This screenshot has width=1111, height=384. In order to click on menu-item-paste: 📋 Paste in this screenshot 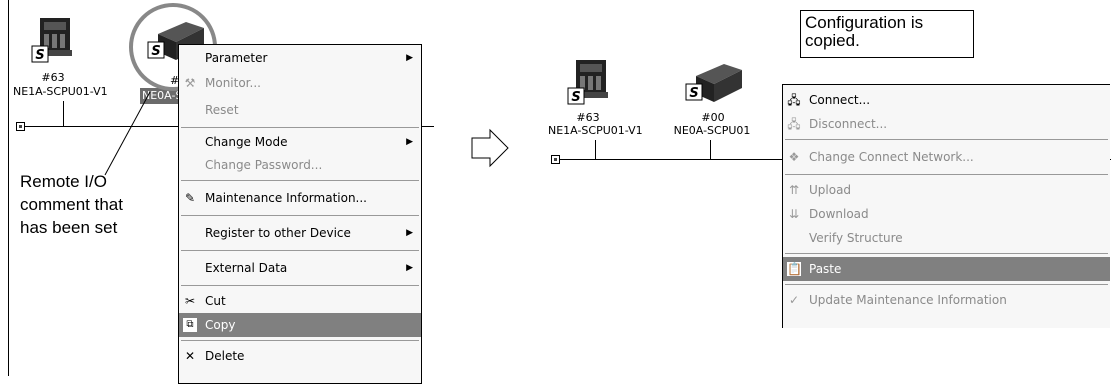, I will do `click(946, 269)`.